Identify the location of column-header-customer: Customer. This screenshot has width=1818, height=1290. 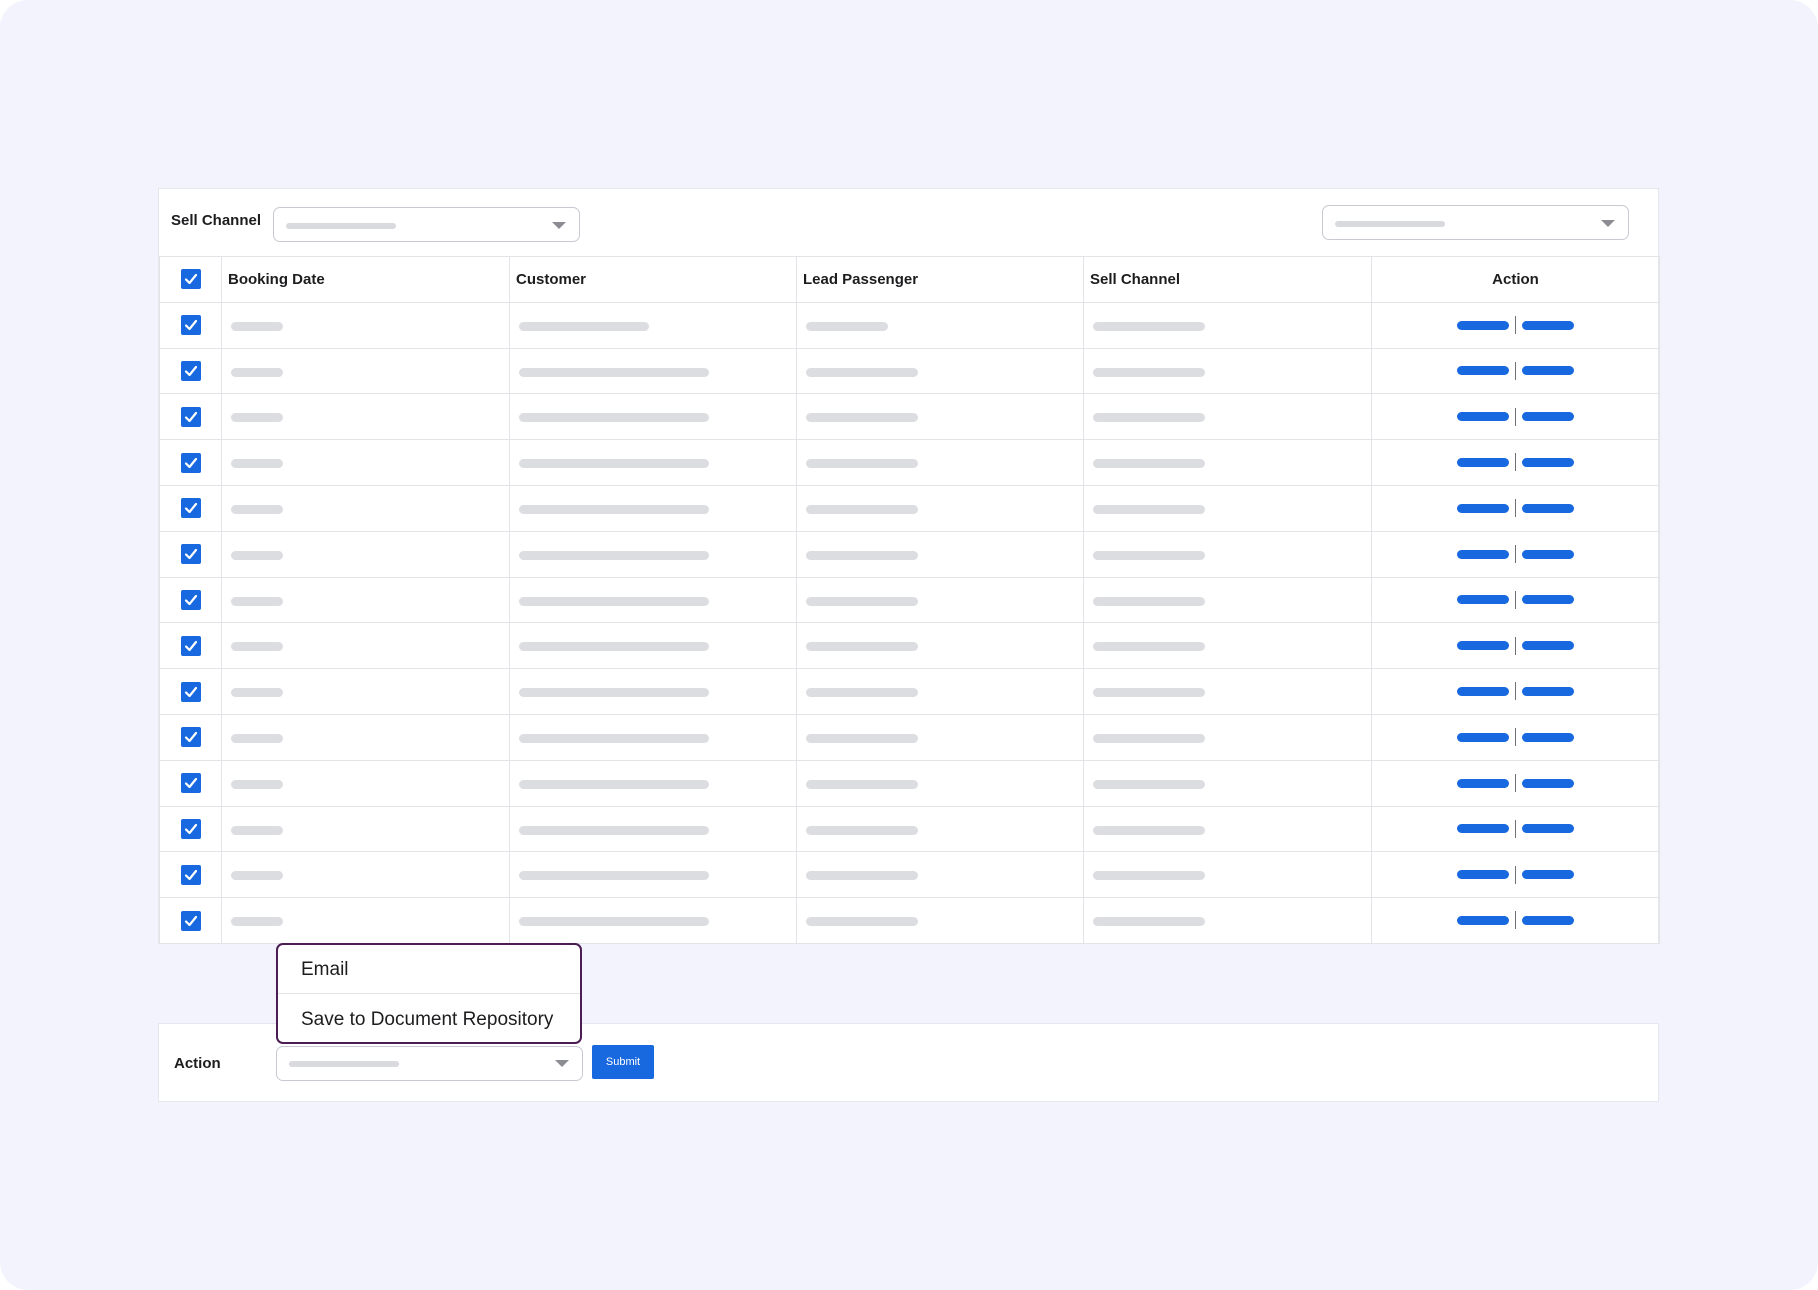
(653, 279).